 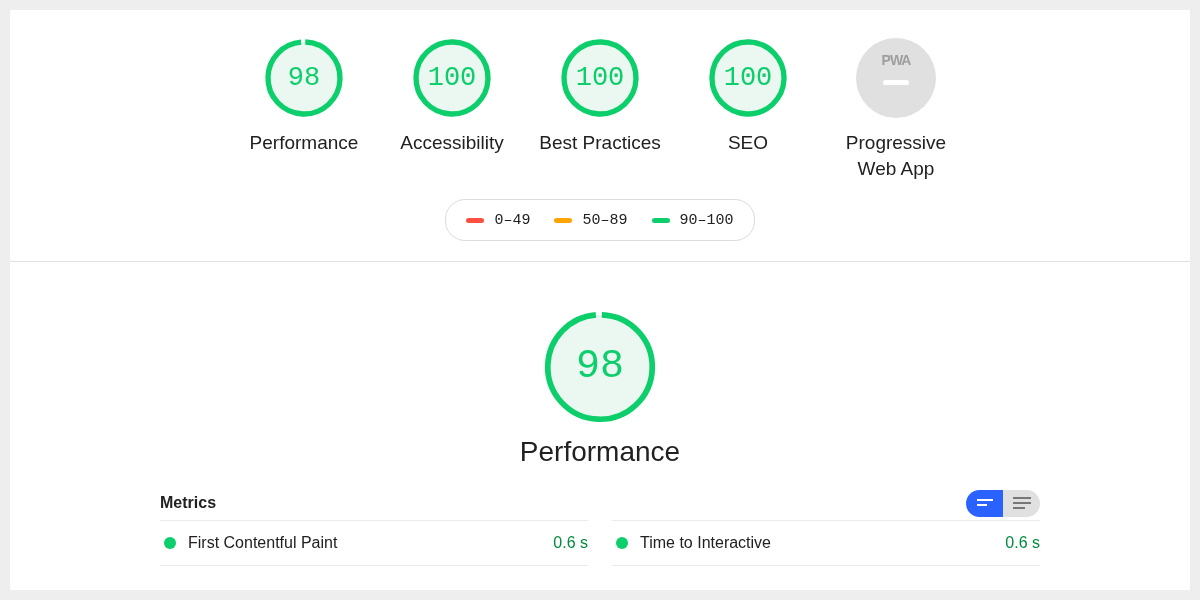 I want to click on category-label: Performance, so click(x=304, y=143).